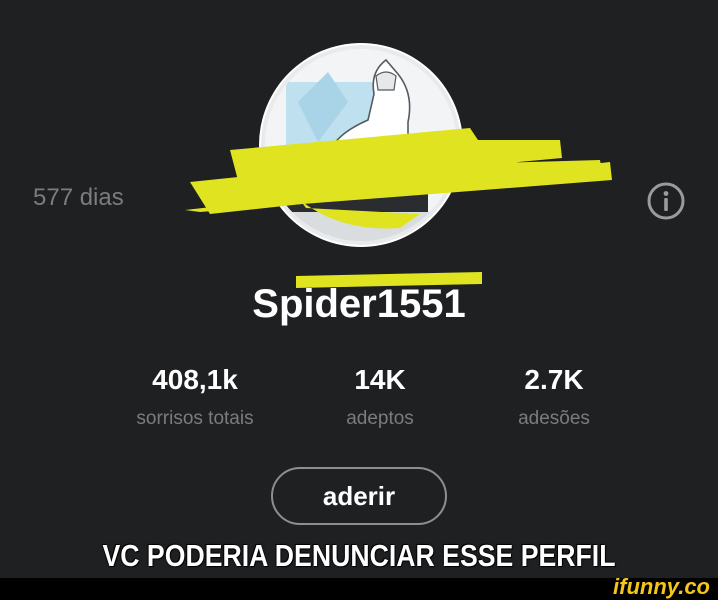 This screenshot has height=600, width=718. I want to click on stat-subscriptions: 2.7K adesões, so click(554, 397).